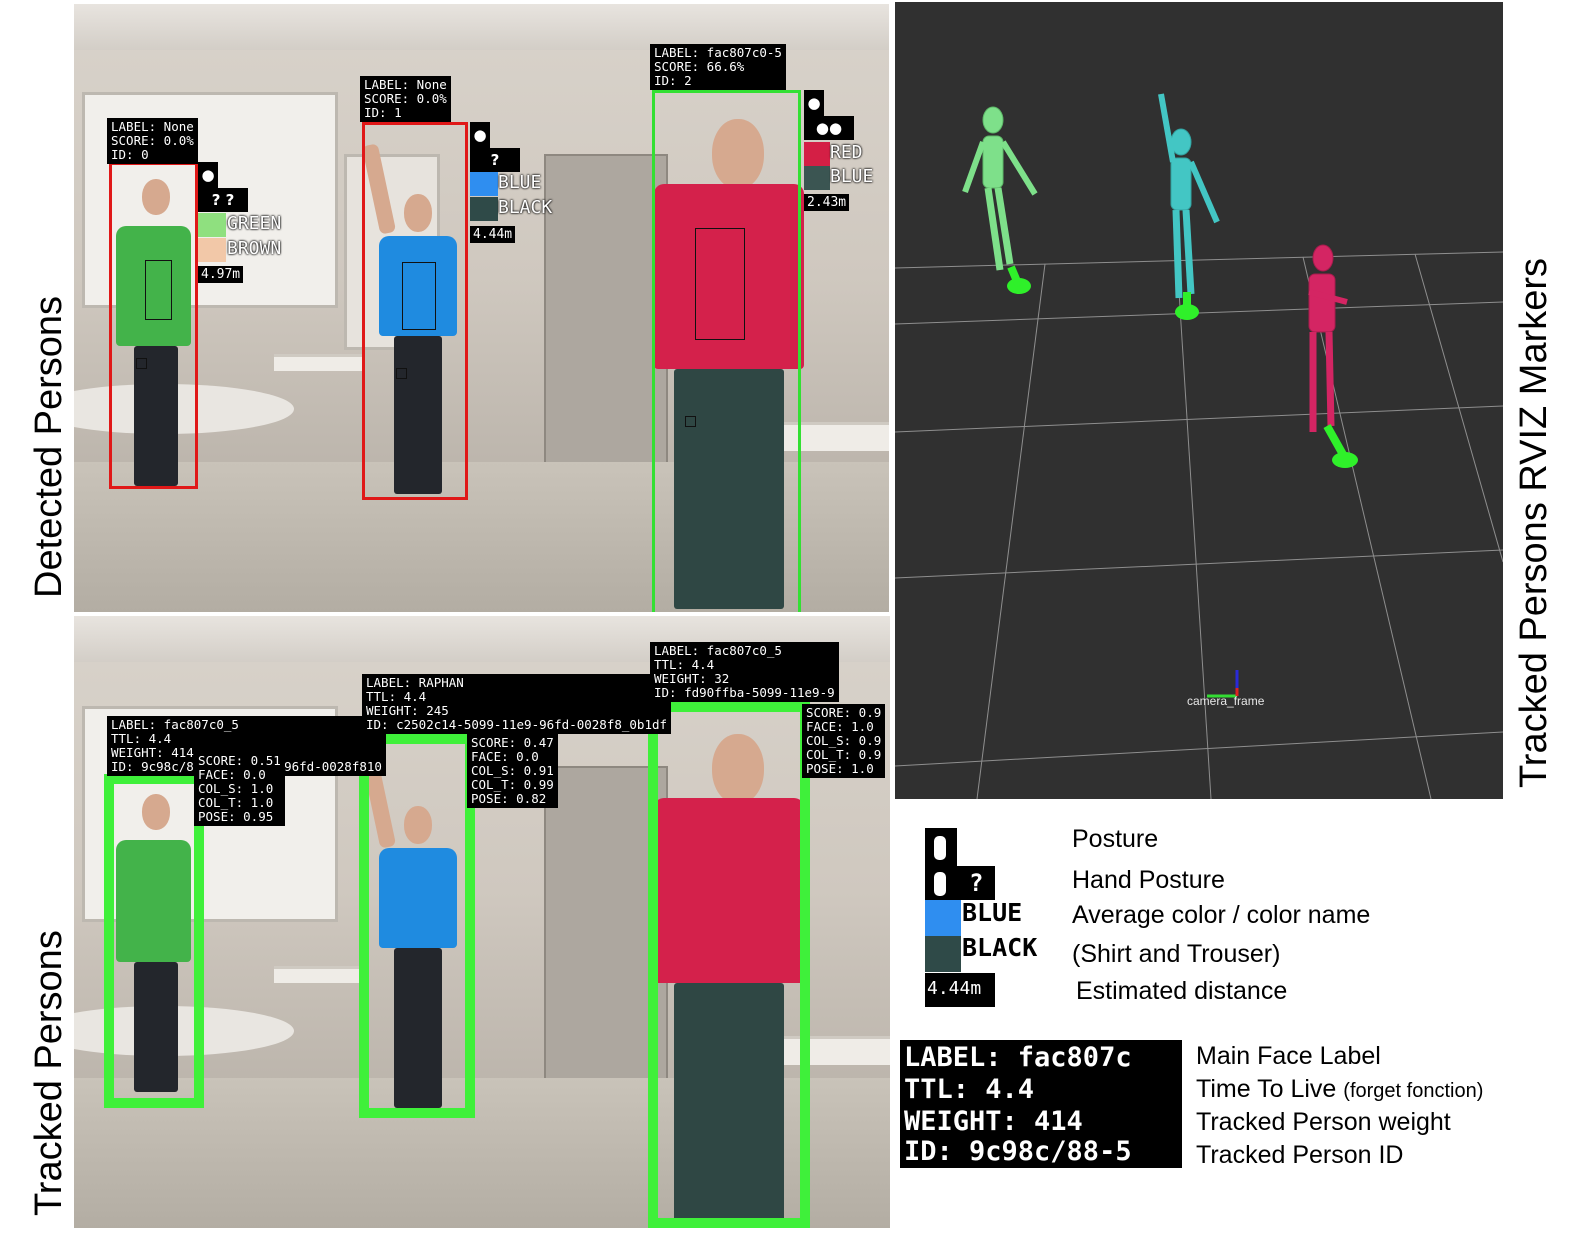 This screenshot has width=1575, height=1233. Describe the element at coordinates (718, 67) in the screenshot. I see `detection-info-3: LABEL: fac807c0-5 SCORE: 66.6% ID: 2` at that location.